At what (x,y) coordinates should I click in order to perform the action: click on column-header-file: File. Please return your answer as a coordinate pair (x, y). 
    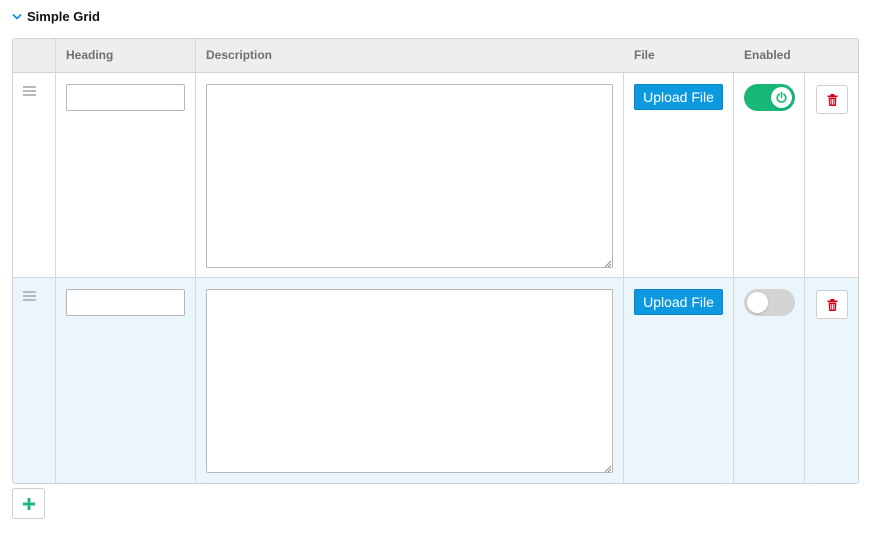
    Looking at the image, I should click on (644, 55).